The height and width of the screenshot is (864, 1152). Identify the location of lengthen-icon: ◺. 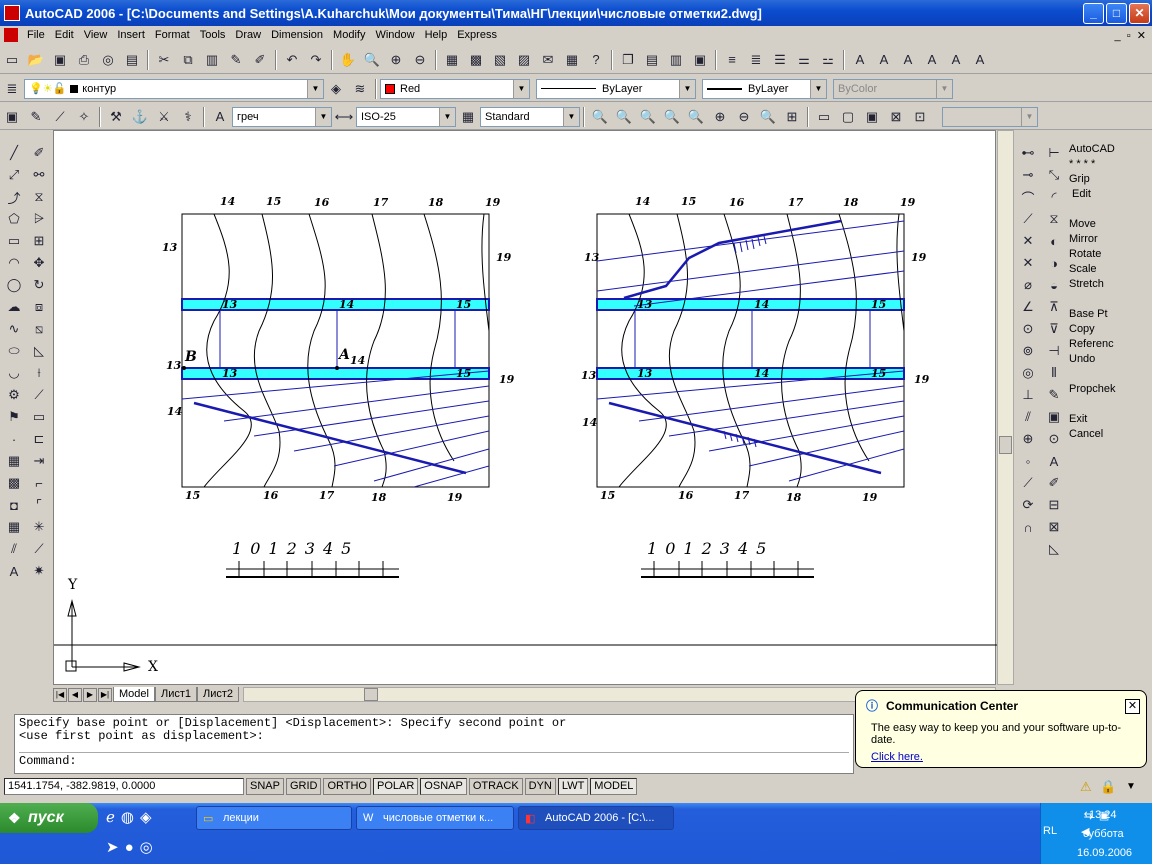
(39, 351).